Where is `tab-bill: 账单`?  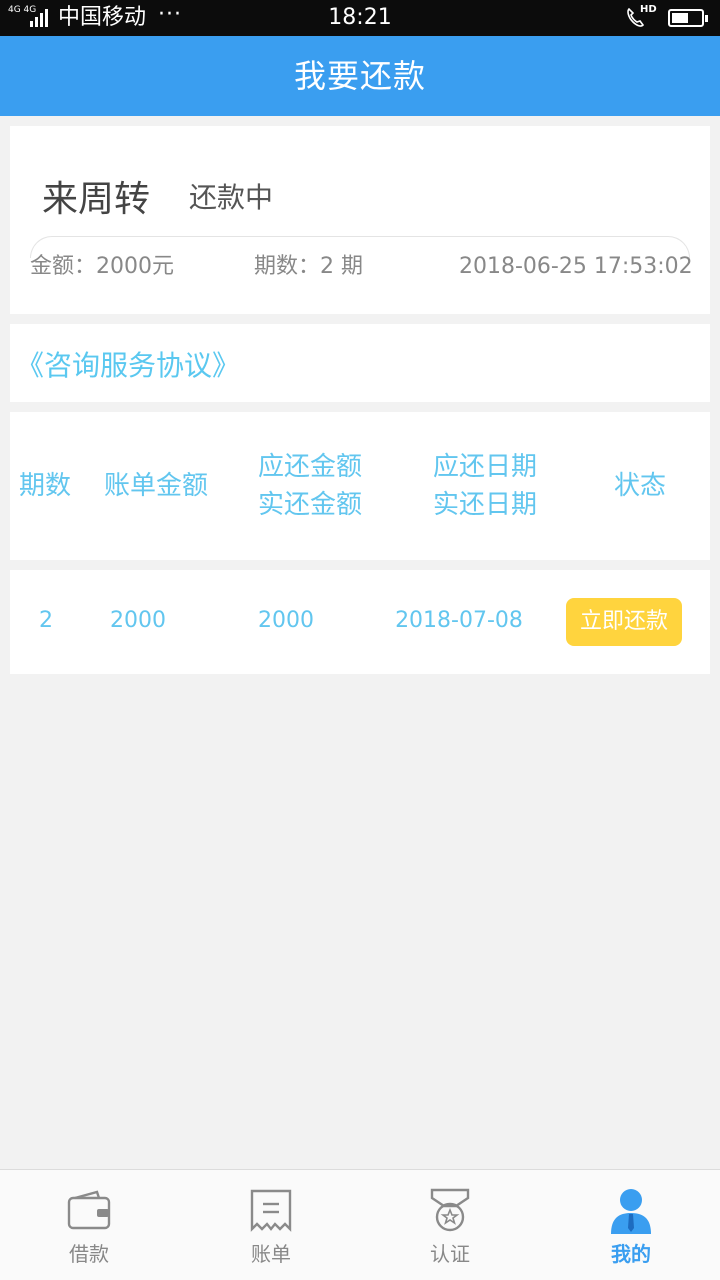
tab-bill: 账单 is located at coordinates (271, 1225).